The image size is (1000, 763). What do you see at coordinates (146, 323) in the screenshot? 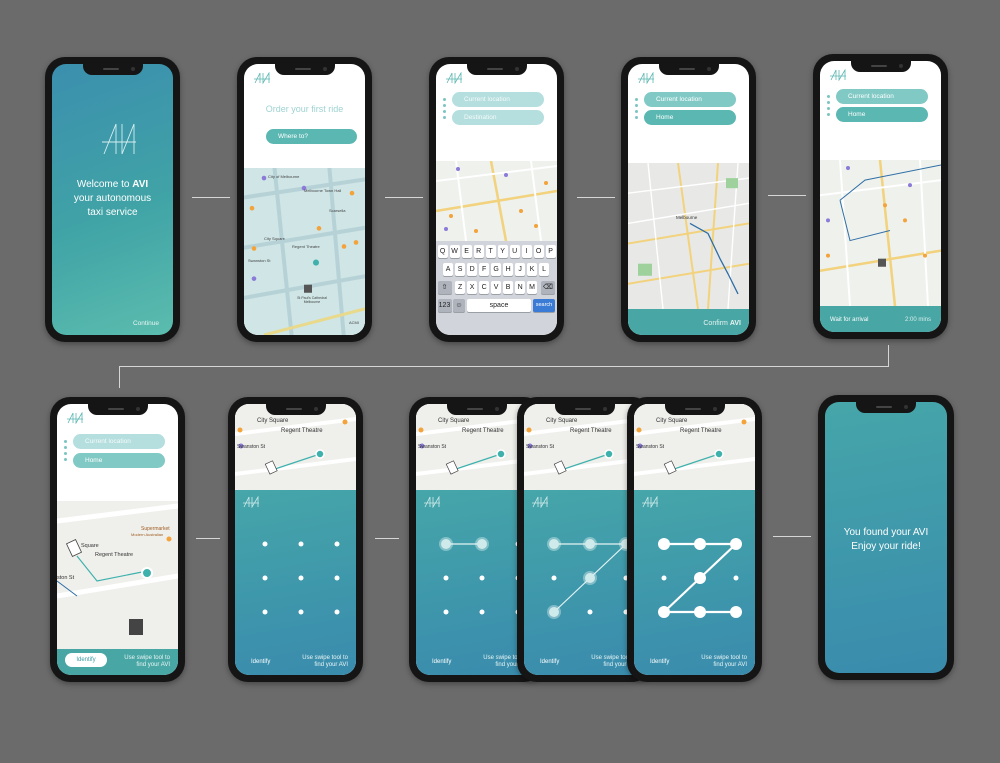
I see `continue-button: Continue` at bounding box center [146, 323].